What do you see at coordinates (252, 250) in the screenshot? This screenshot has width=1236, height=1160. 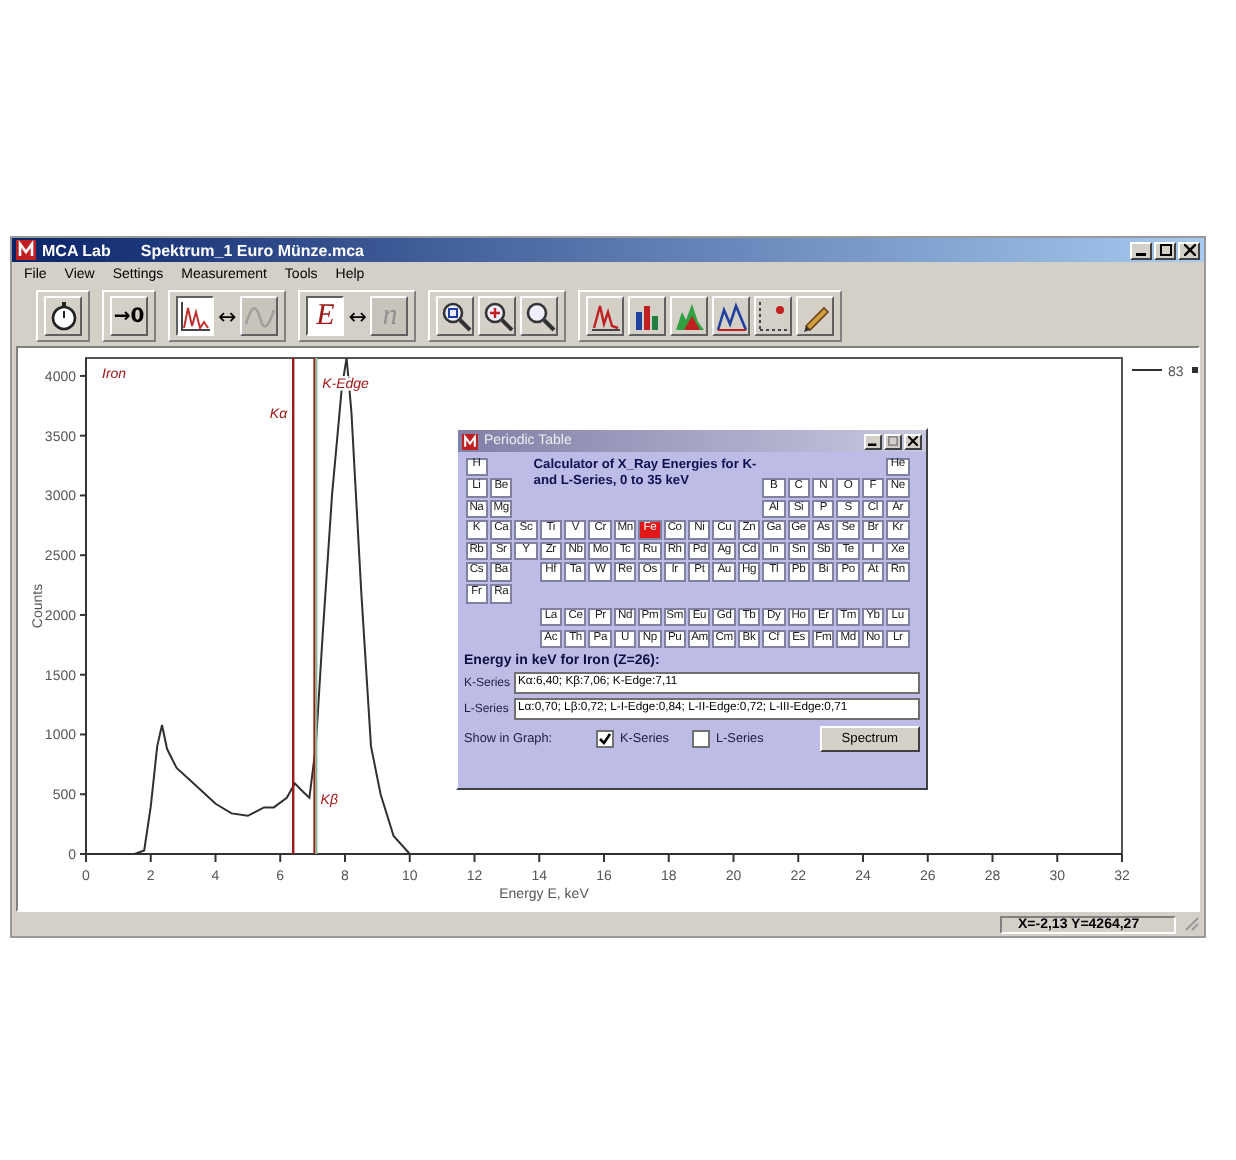 I see `window-title: Spektrum_1 Euro Münze.mca` at bounding box center [252, 250].